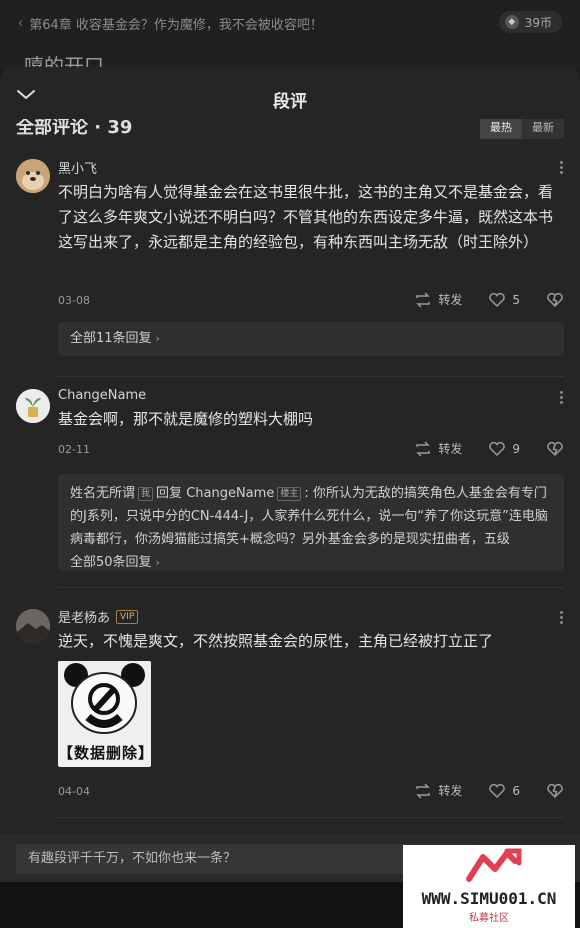 This screenshot has height=928, width=580. Describe the element at coordinates (186, 419) in the screenshot. I see `comment-text: 基金会啊，那不就是魔修的塑料大棚吗` at that location.